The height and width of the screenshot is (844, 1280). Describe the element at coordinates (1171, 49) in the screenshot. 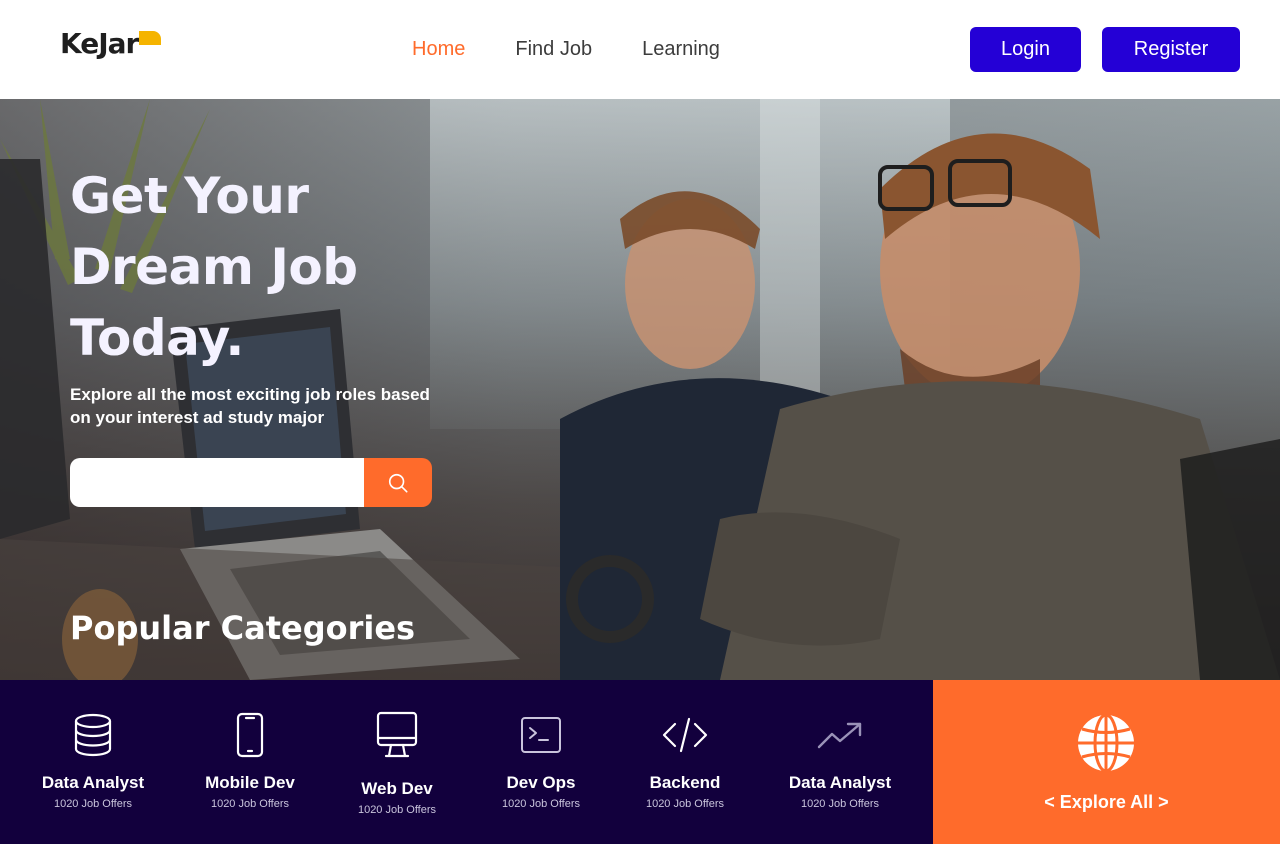

I see `register-button: Register` at that location.